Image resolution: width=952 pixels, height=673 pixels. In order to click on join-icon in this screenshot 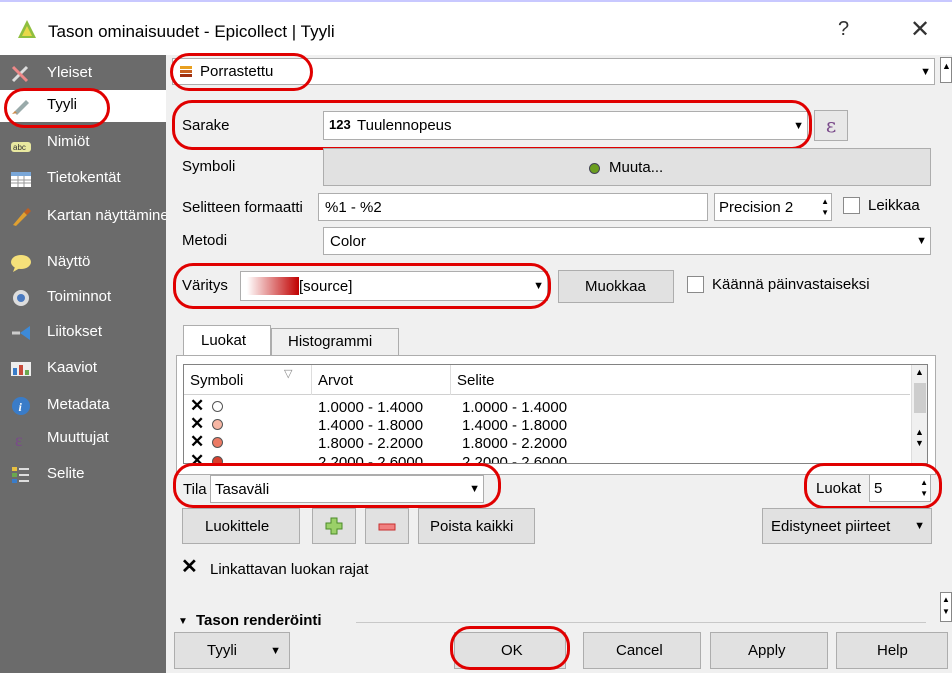, I will do `click(21, 333)`.